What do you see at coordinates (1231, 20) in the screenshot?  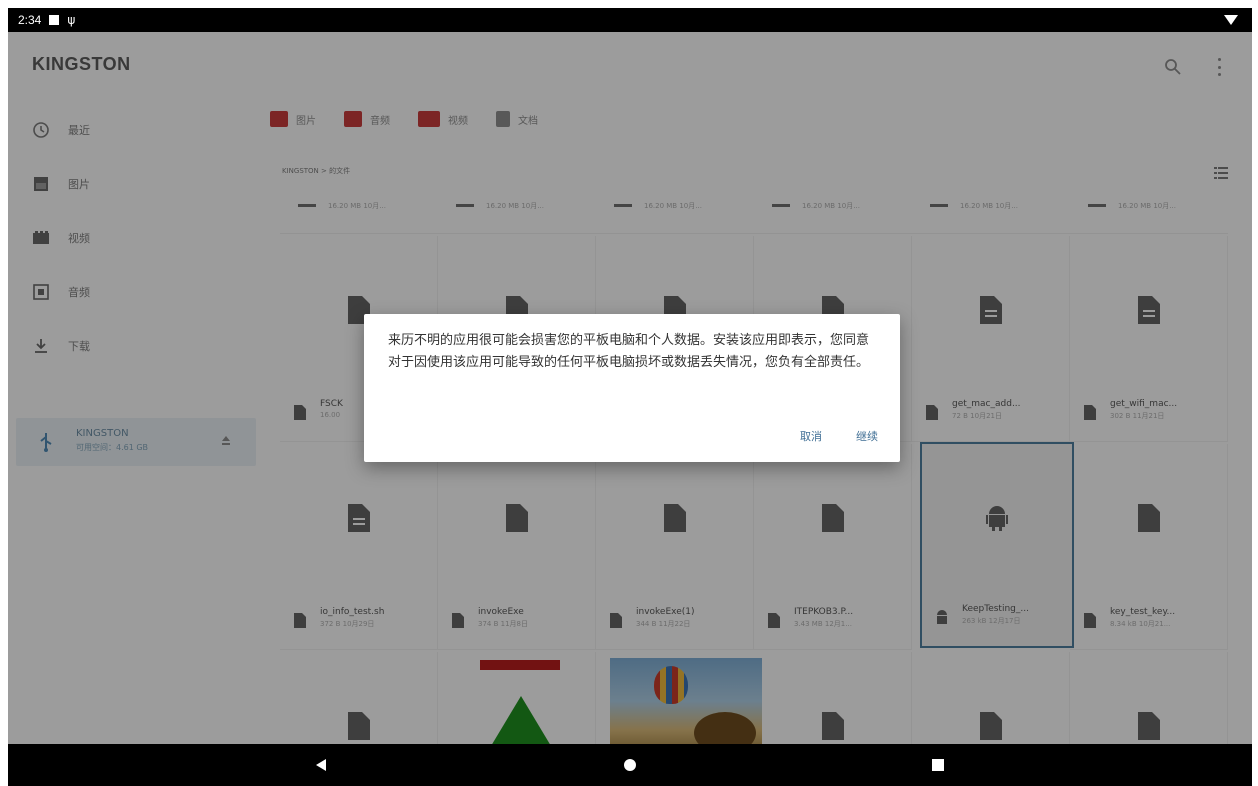 I see `wifi-icon` at bounding box center [1231, 20].